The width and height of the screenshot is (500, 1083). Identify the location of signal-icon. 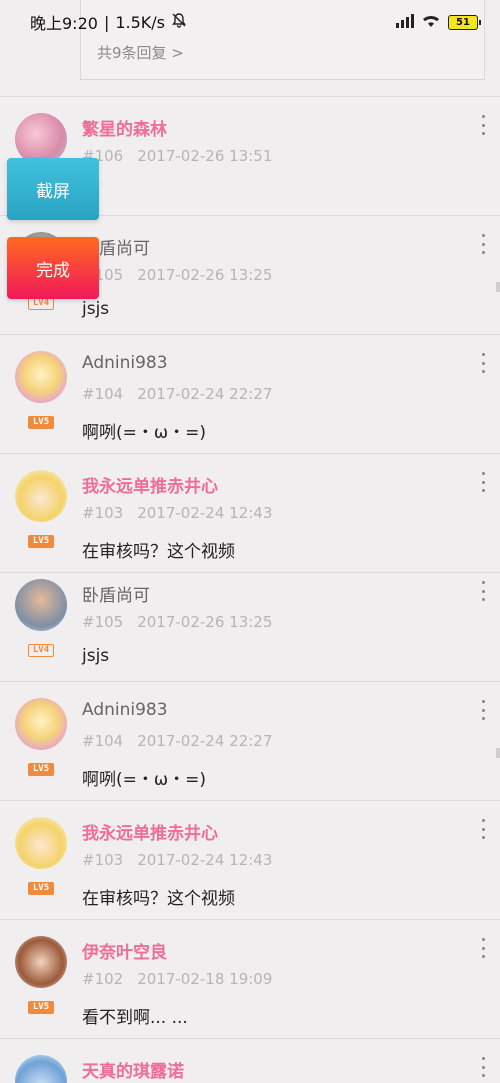
(405, 22).